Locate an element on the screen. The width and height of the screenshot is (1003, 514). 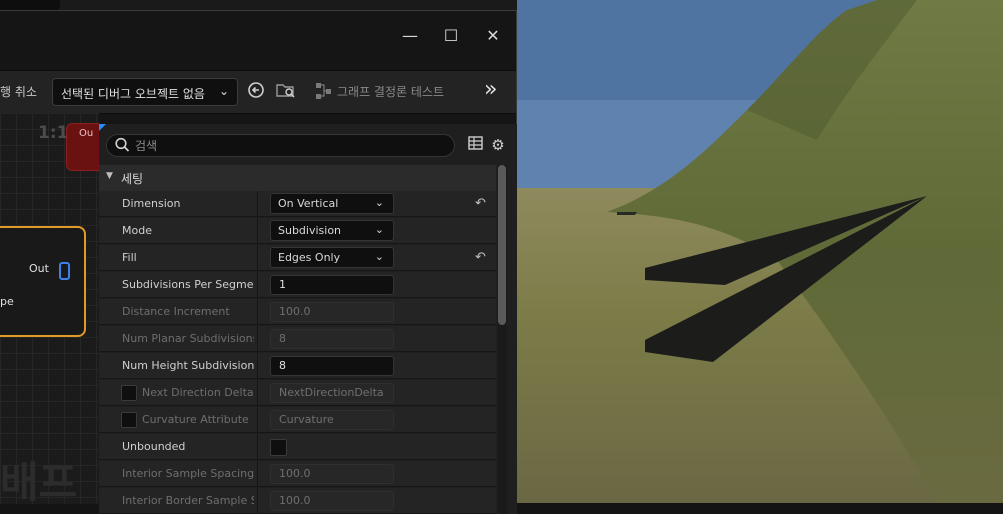
property-label: Num Height Subdivisions is located at coordinates (188, 365).